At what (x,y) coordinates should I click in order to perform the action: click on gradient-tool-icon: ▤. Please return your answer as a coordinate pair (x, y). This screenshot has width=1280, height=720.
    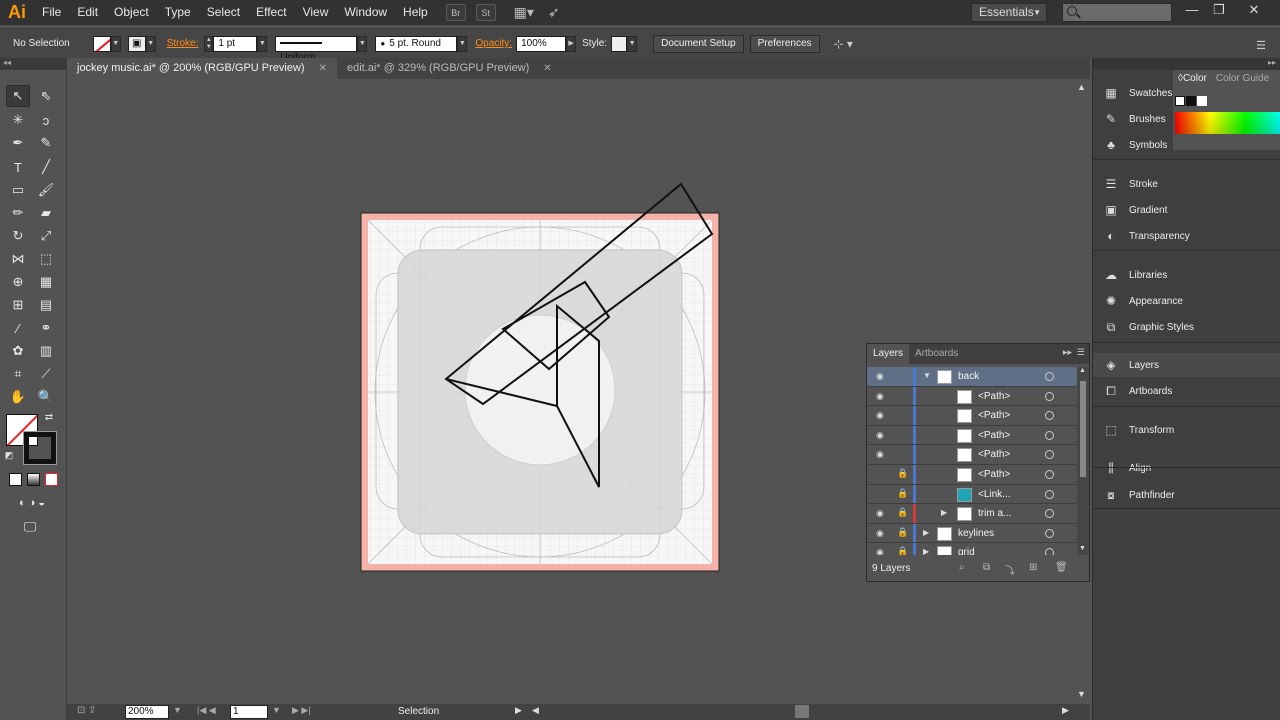
    Looking at the image, I should click on (46, 305).